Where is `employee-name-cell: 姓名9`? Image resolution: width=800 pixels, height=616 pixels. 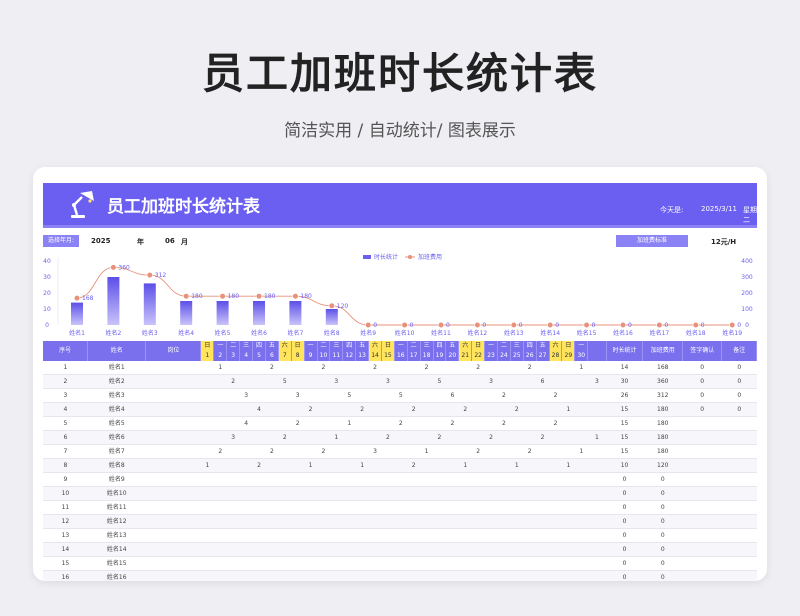
employee-name-cell: 姓名9 is located at coordinates (116, 479).